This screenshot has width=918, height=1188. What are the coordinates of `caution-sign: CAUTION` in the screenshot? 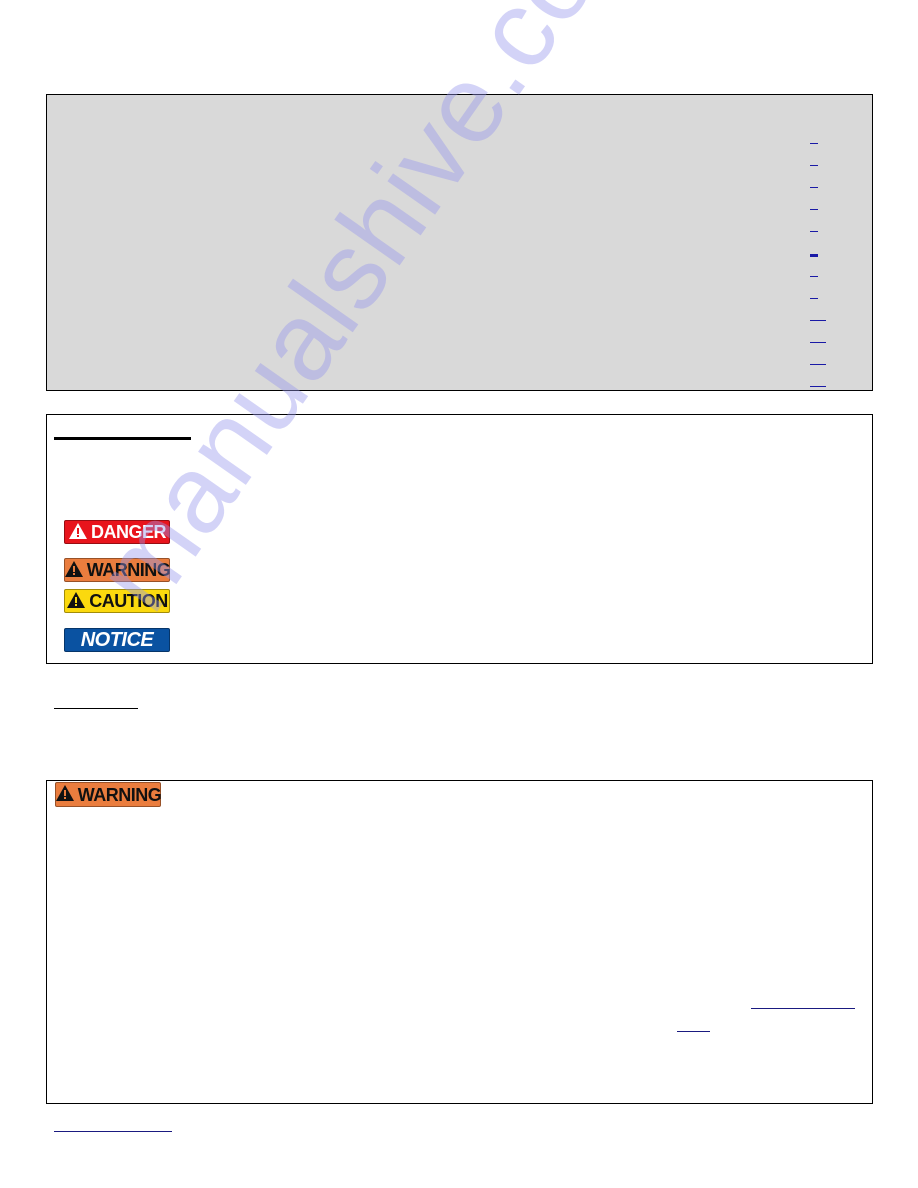 It's located at (117, 601).